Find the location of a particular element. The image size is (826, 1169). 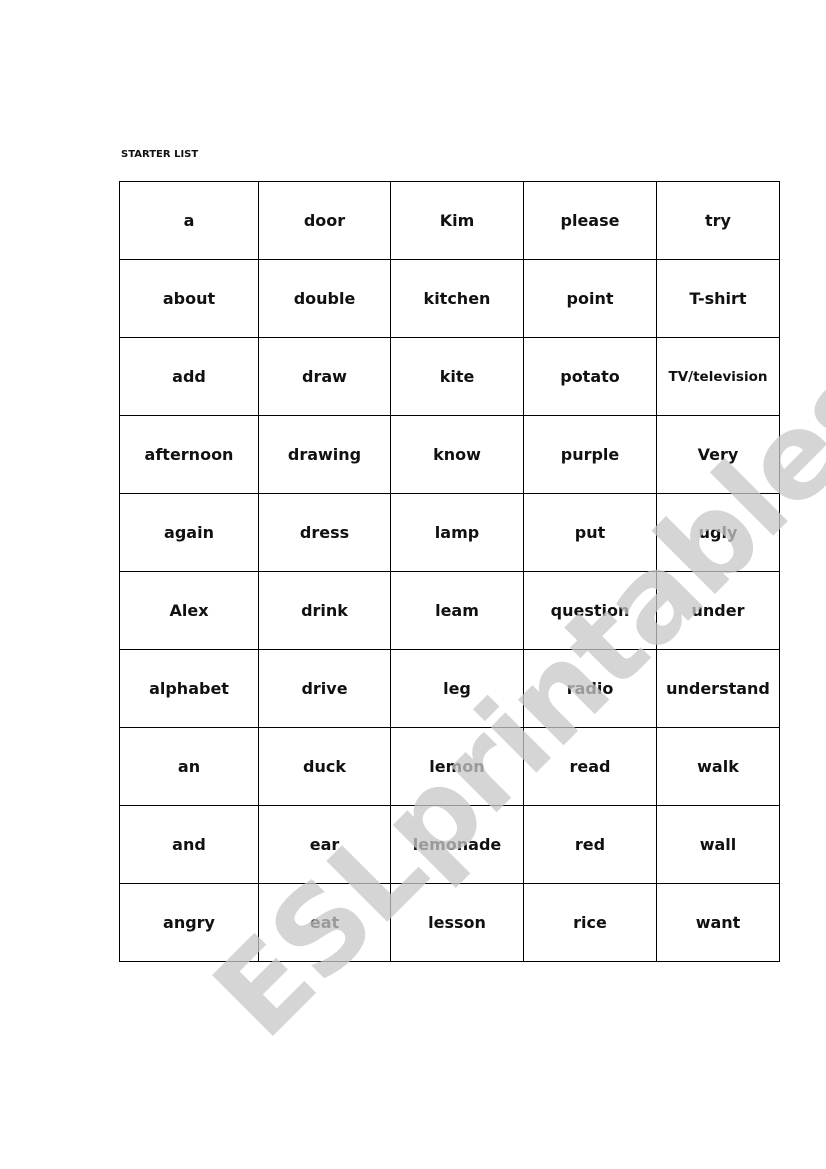

word-cell: want is located at coordinates (718, 922).